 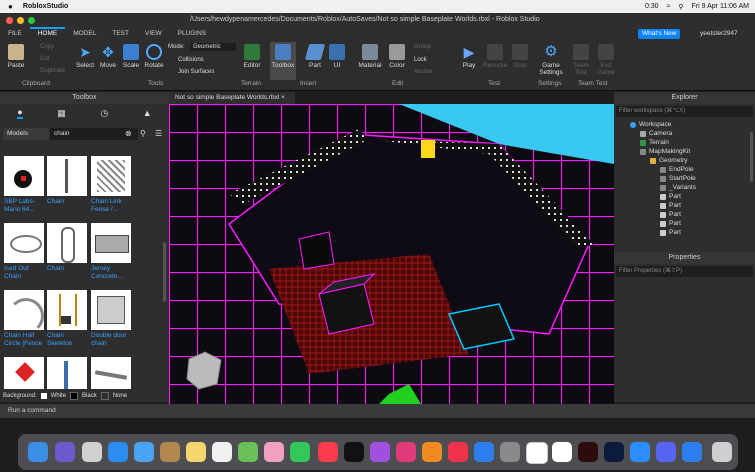 I want to click on discord-icon, so click(x=666, y=452).